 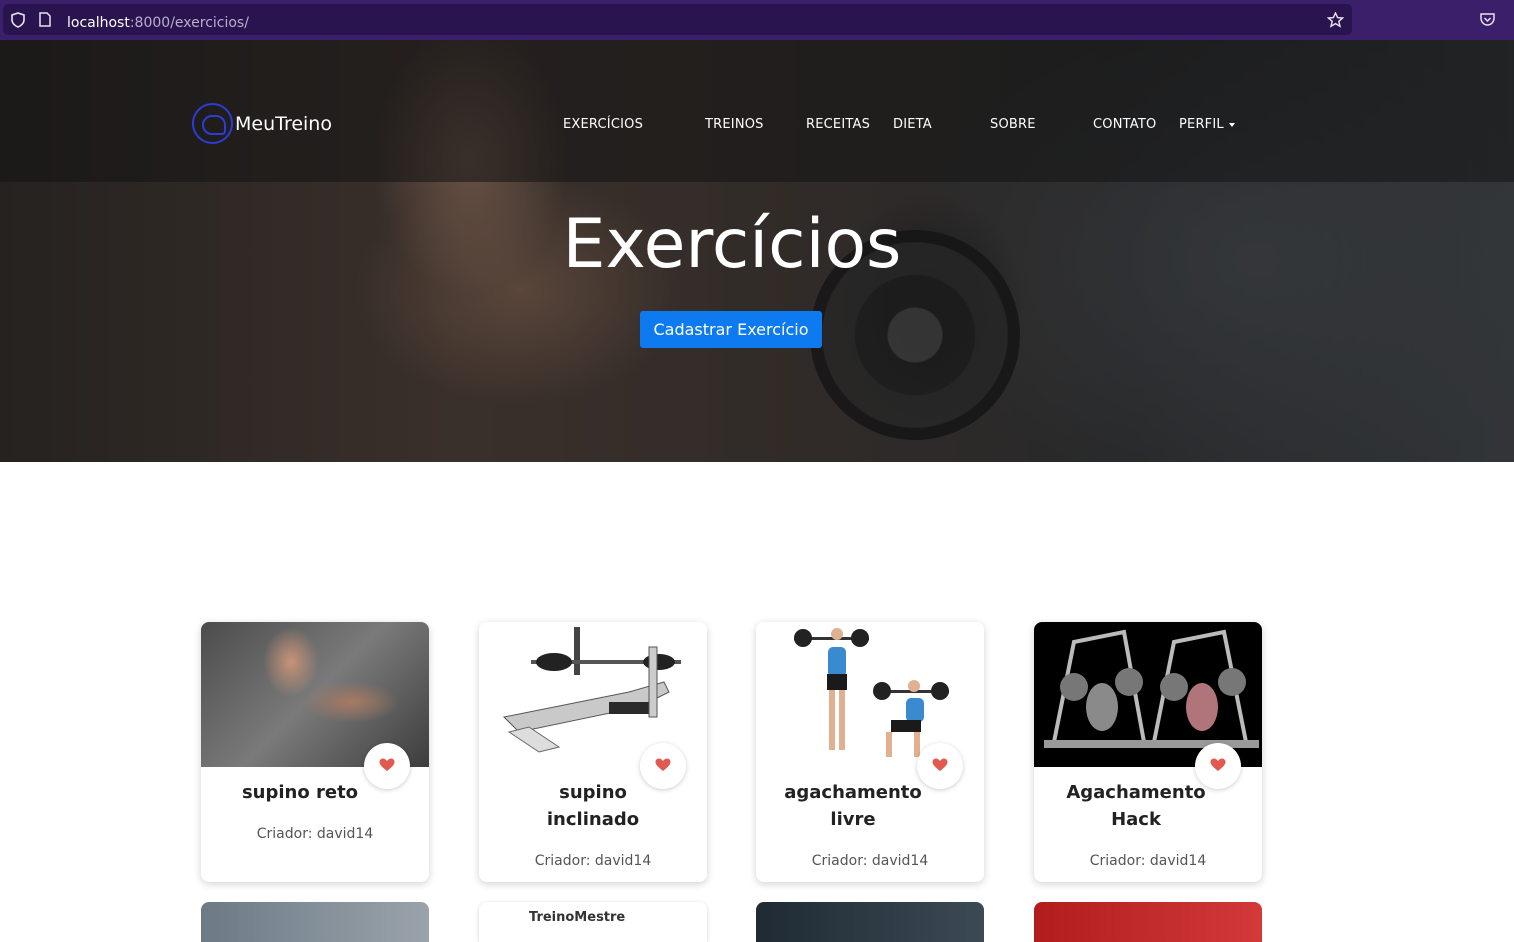 I want to click on page-title: Exercícios, so click(x=732, y=244).